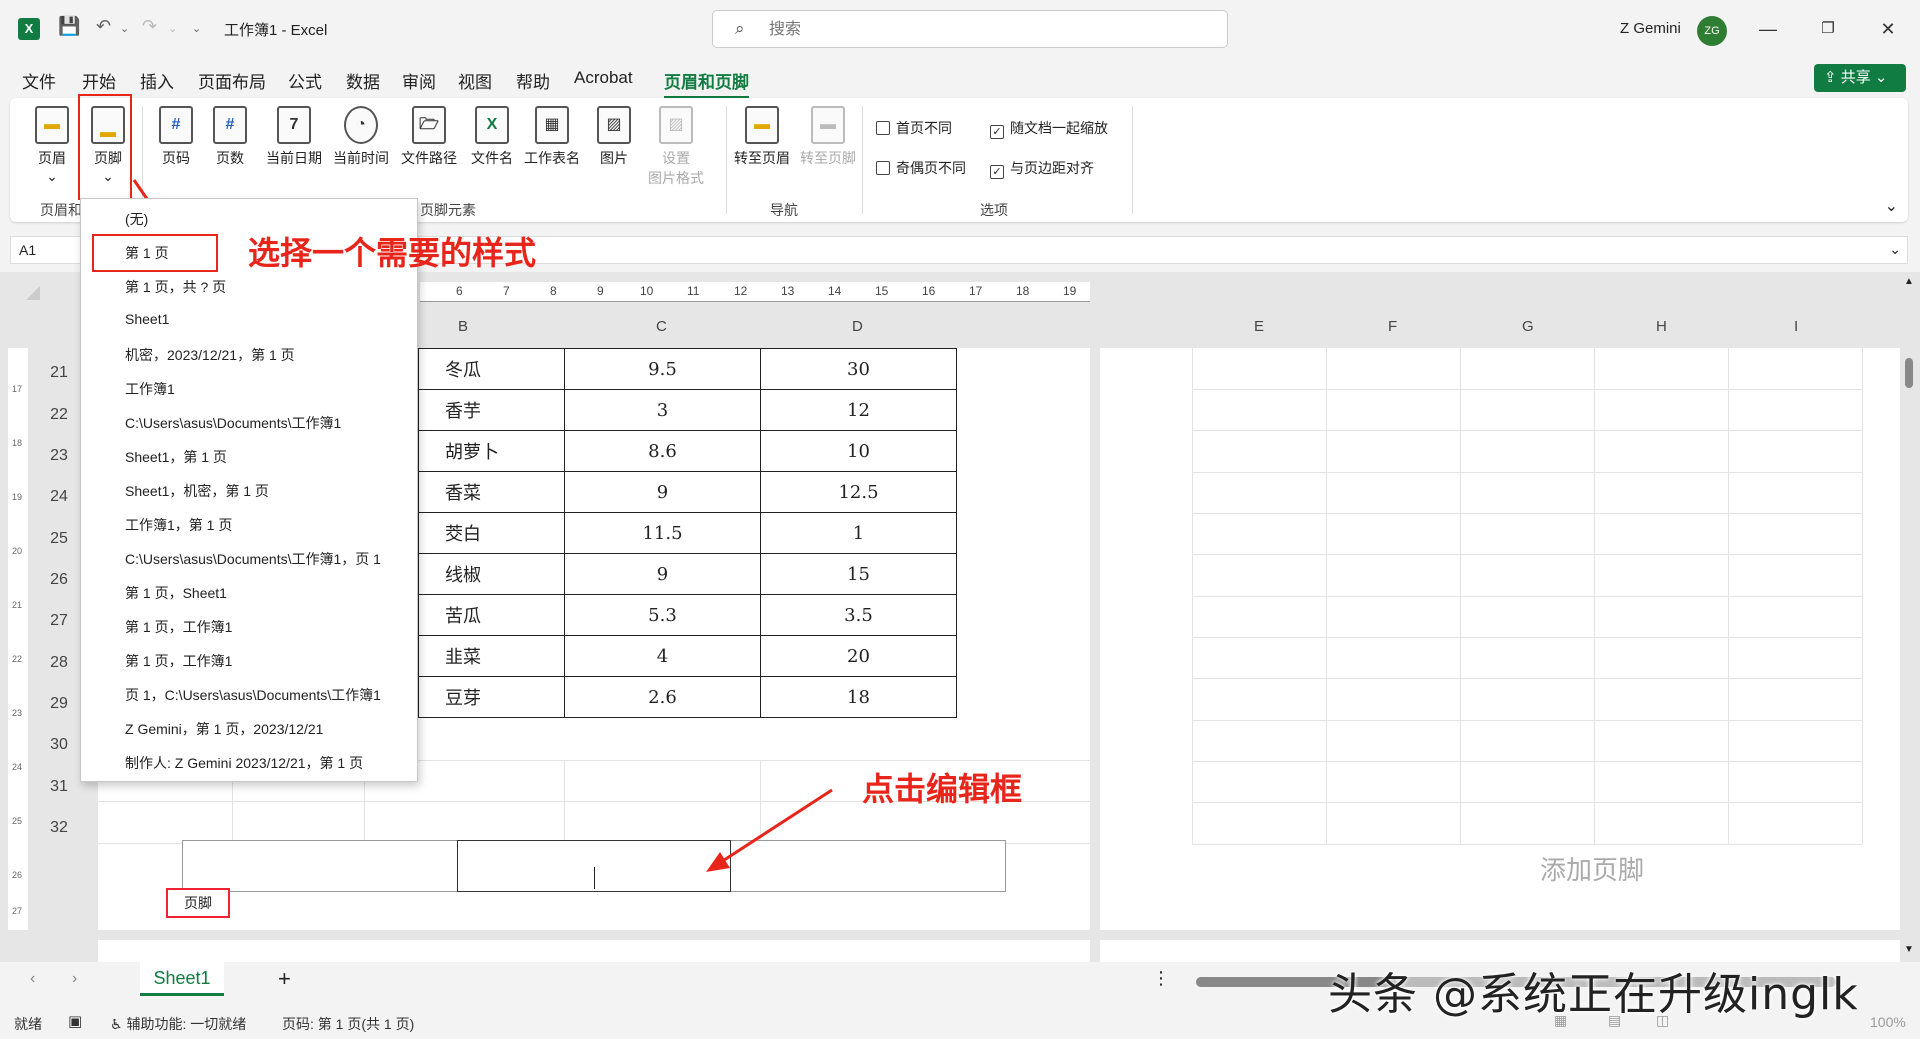  Describe the element at coordinates (828, 137) in the screenshot. I see `goto-footer-button: ▬ 转至页脚` at that location.